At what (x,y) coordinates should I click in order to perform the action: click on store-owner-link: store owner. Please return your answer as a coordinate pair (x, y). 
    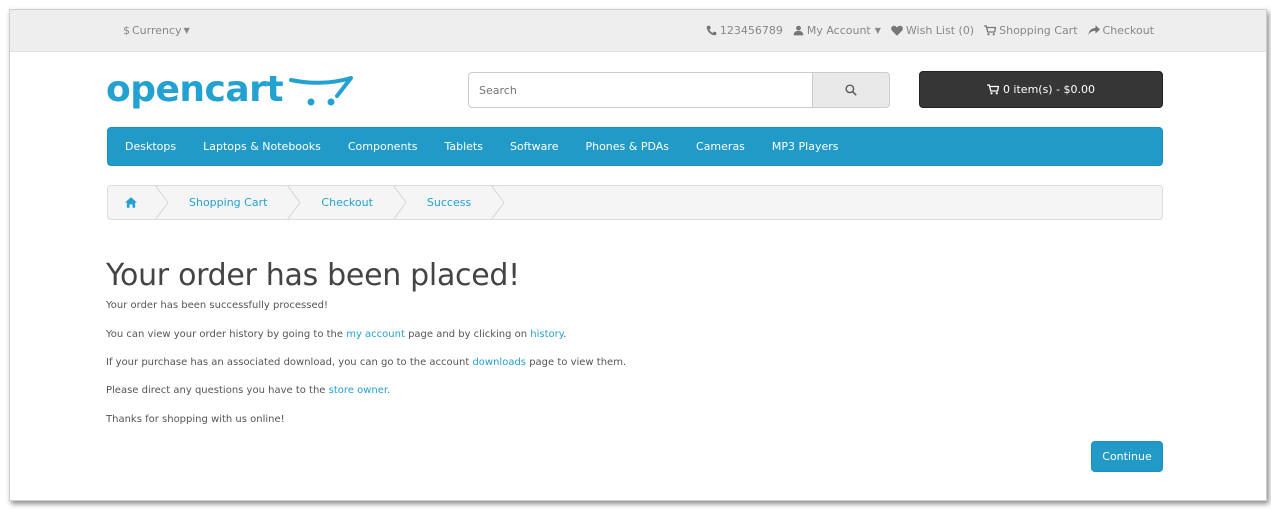
    Looking at the image, I should click on (358, 390).